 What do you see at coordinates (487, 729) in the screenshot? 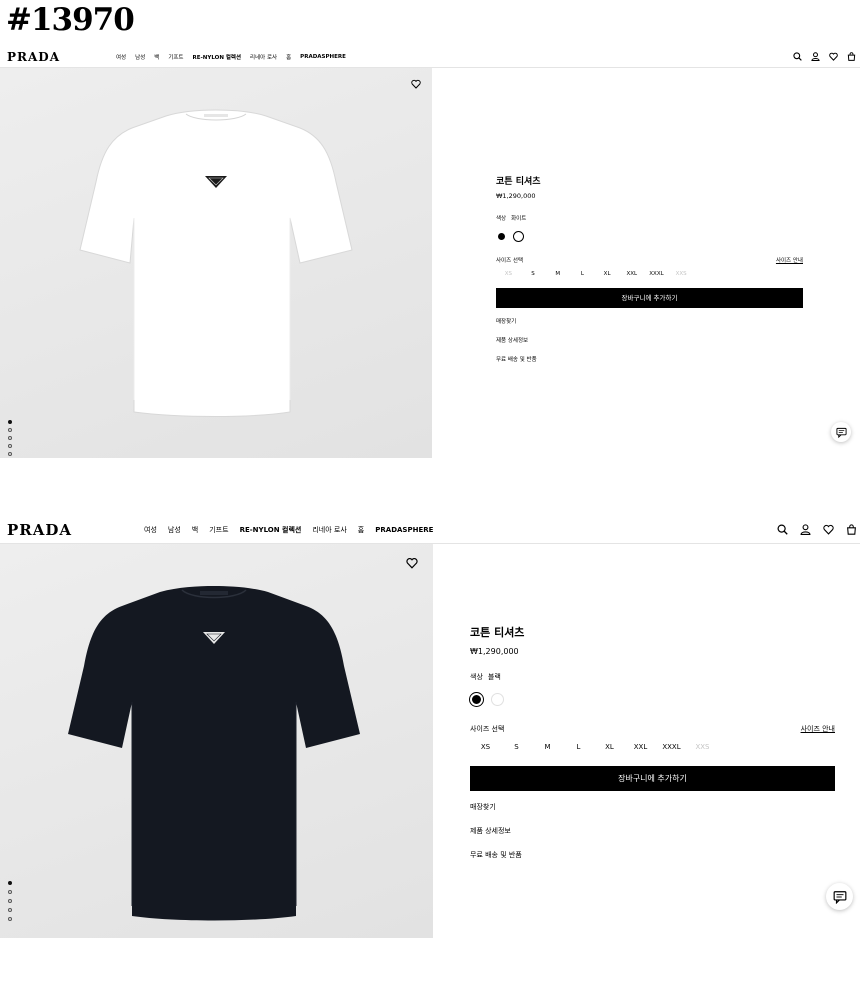
I see `size-select-label: 사이즈 선택` at bounding box center [487, 729].